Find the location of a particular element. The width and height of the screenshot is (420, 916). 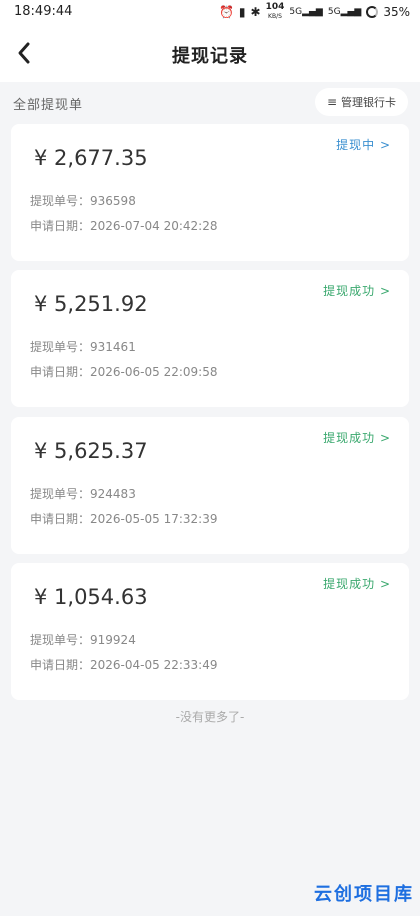

record-order-line: 提现单号：931461 is located at coordinates (83, 346).